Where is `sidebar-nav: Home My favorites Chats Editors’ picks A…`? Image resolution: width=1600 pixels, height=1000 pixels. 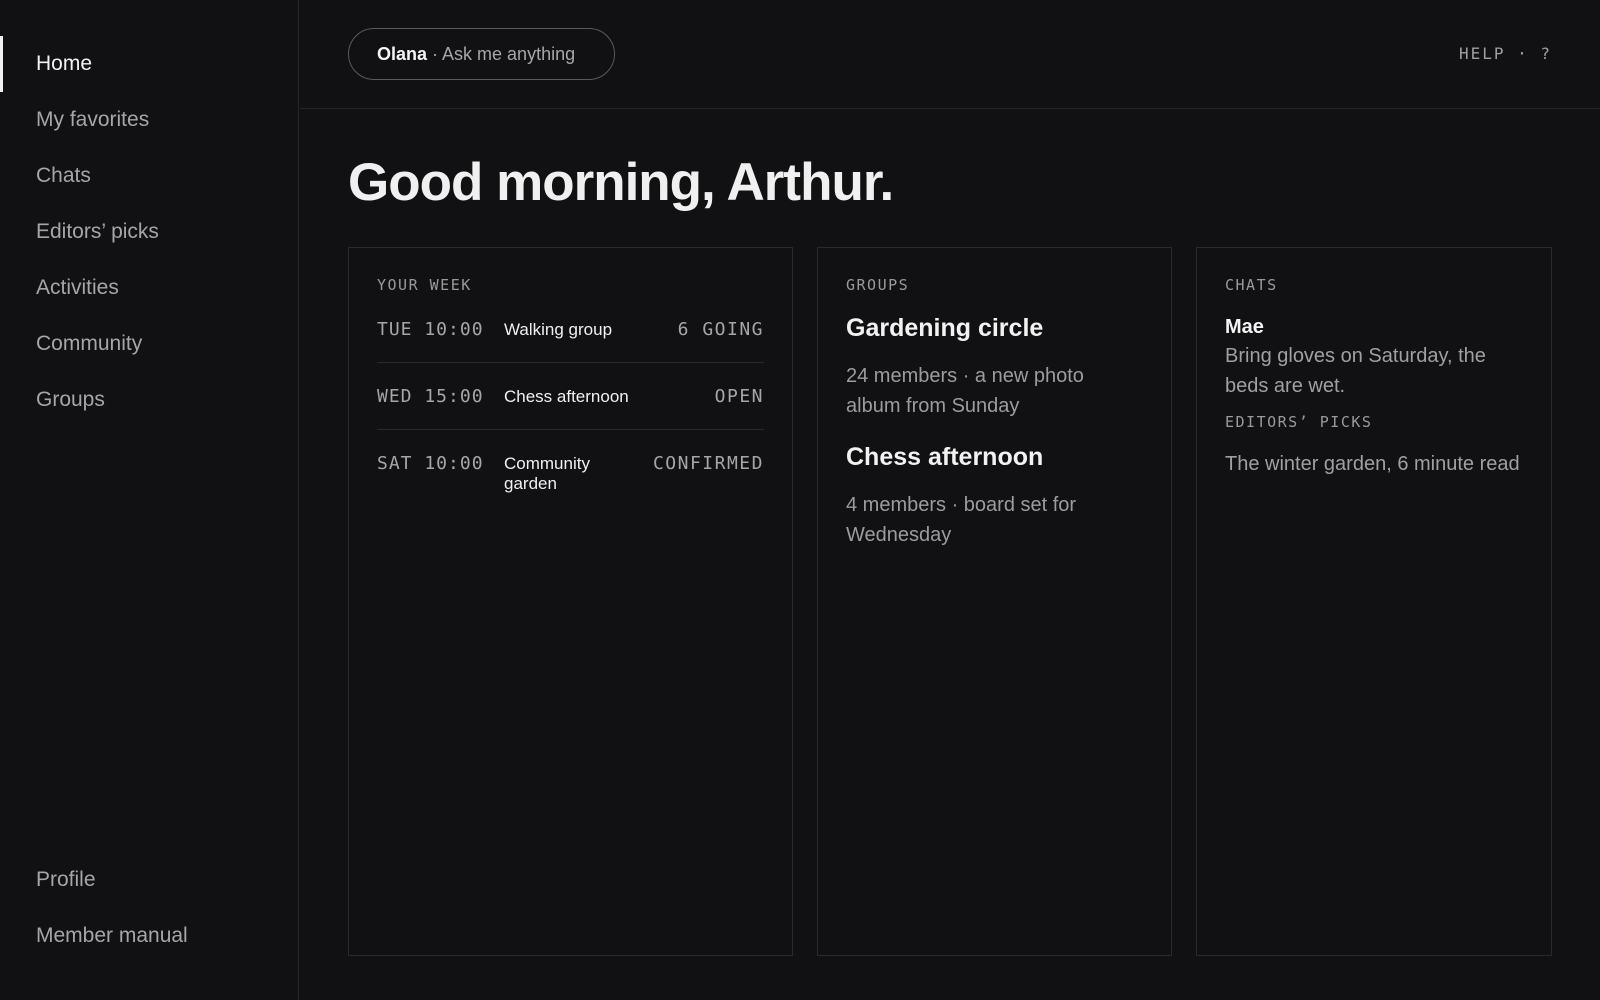 sidebar-nav: Home My favorites Chats Editors’ picks A… is located at coordinates (149, 232).